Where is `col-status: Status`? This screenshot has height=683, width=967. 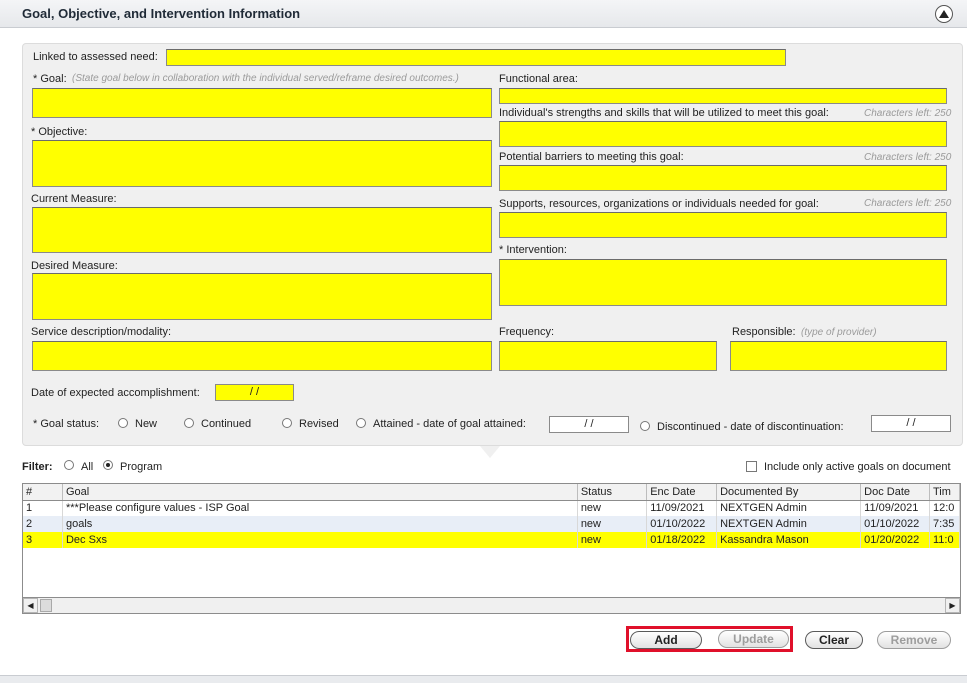
col-status: Status is located at coordinates (612, 492).